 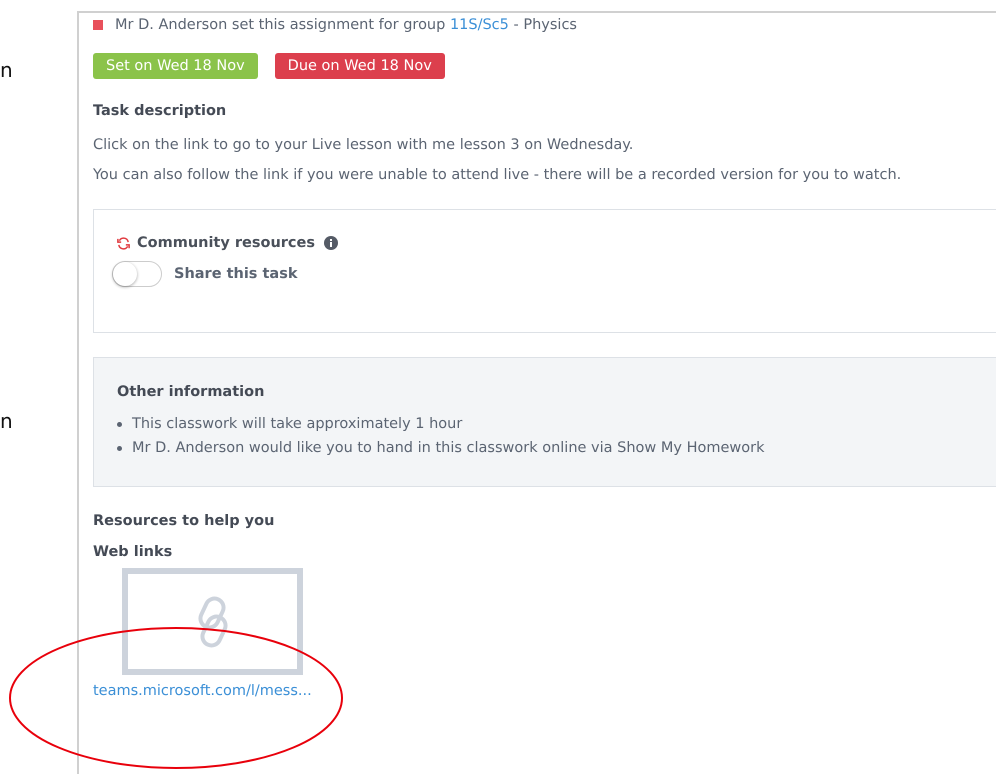 I want to click on group-link: 11S/Sc5, so click(x=479, y=25).